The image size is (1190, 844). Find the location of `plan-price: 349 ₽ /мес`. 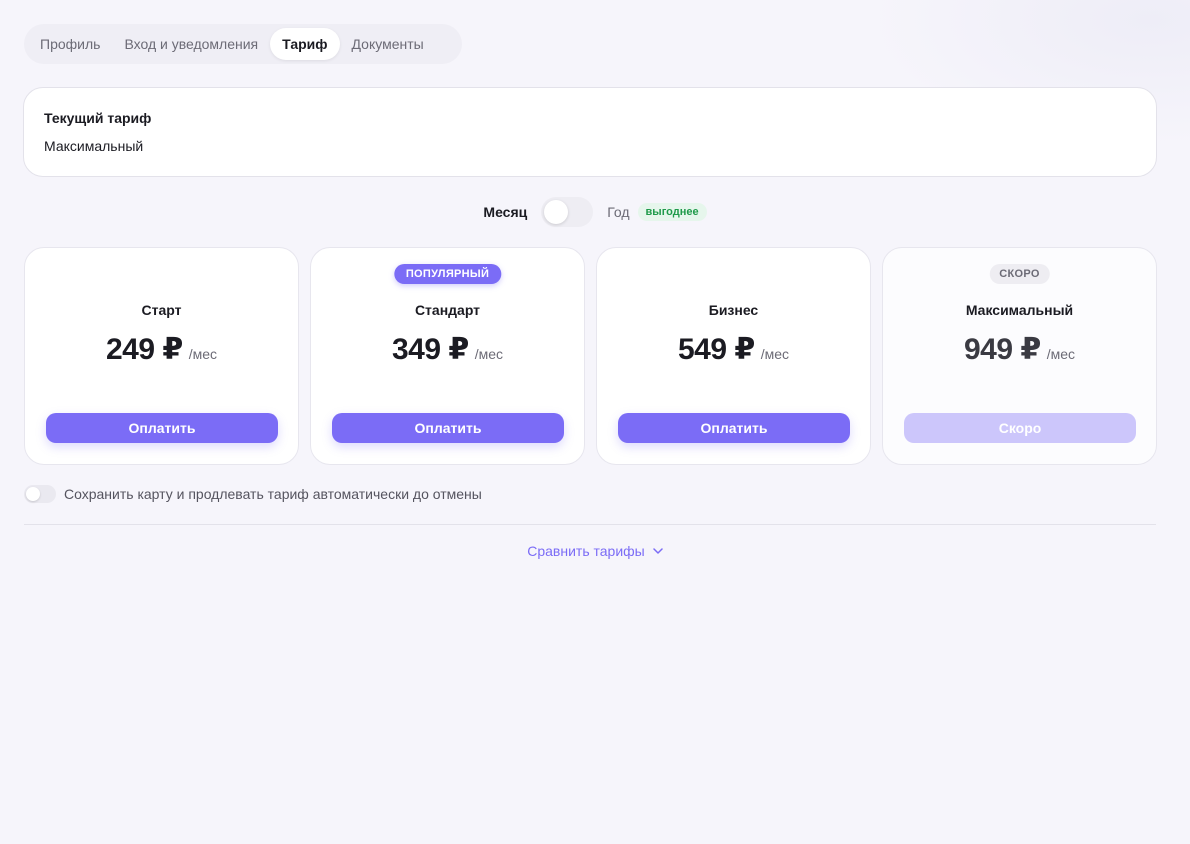

plan-price: 349 ₽ /мес is located at coordinates (447, 349).